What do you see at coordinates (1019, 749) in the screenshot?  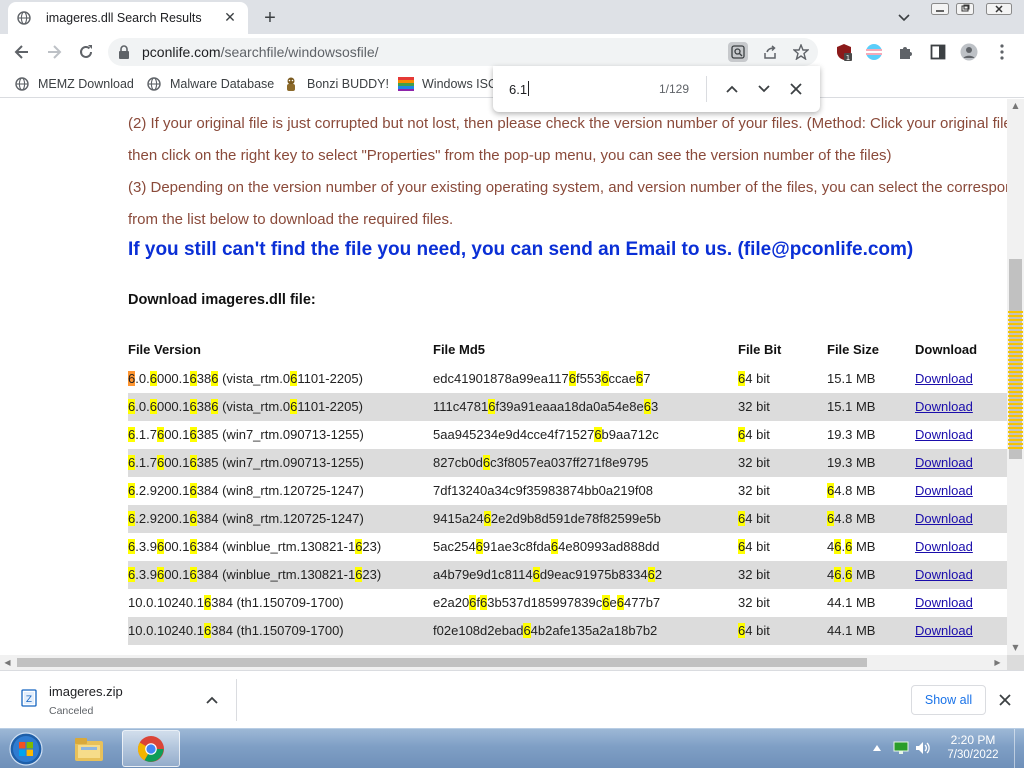 I see `show-desktop-button` at bounding box center [1019, 749].